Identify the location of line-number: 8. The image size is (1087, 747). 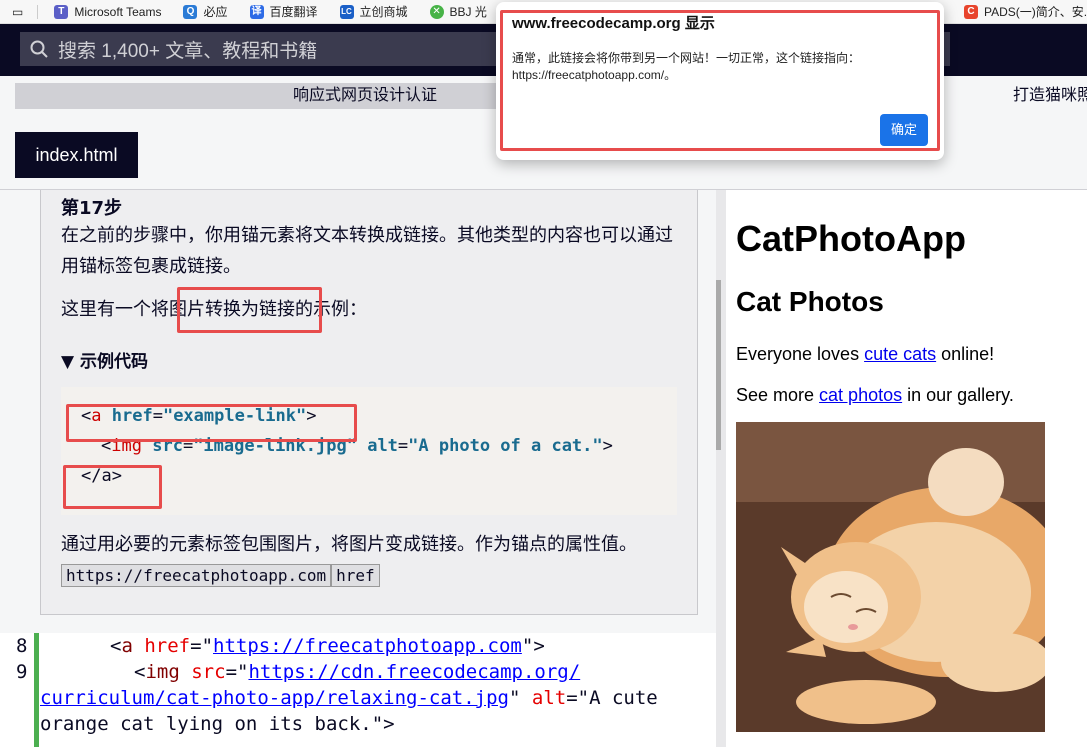
(22, 646).